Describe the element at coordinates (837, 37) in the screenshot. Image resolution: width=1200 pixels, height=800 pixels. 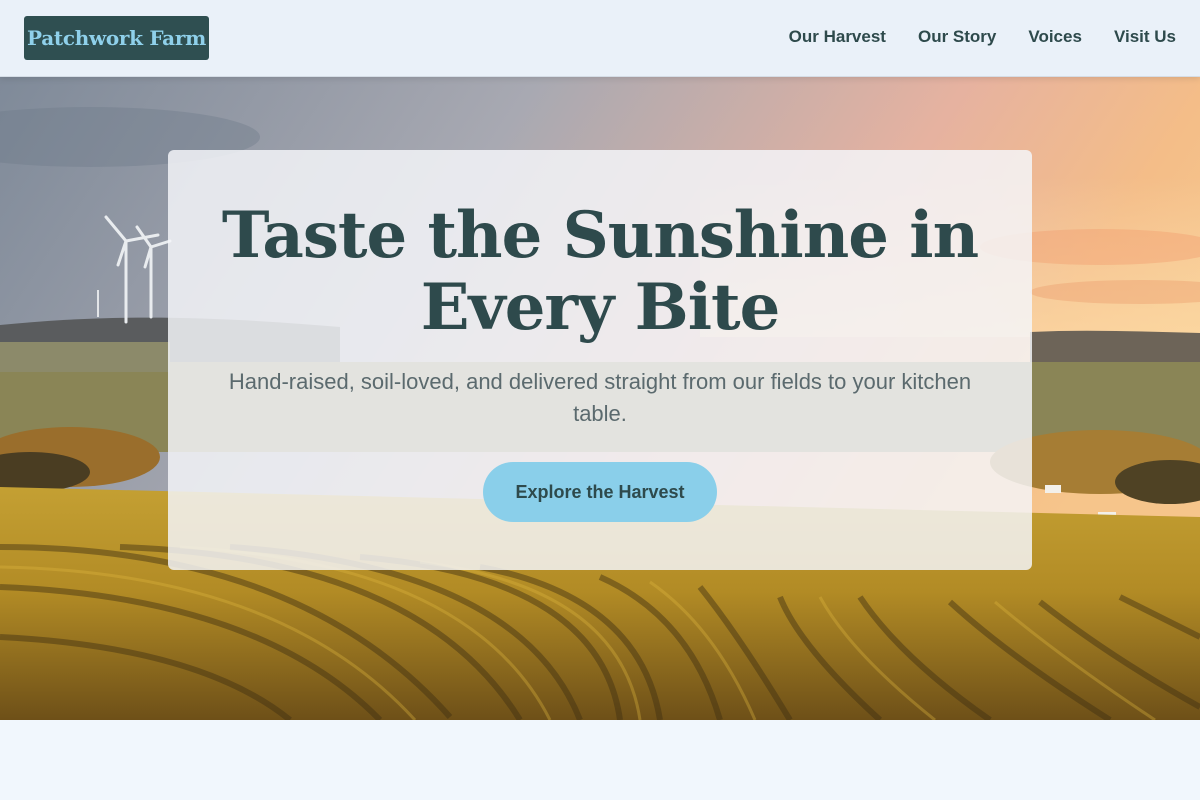
I see `nav-link-our-harvest: Our Harvest` at that location.